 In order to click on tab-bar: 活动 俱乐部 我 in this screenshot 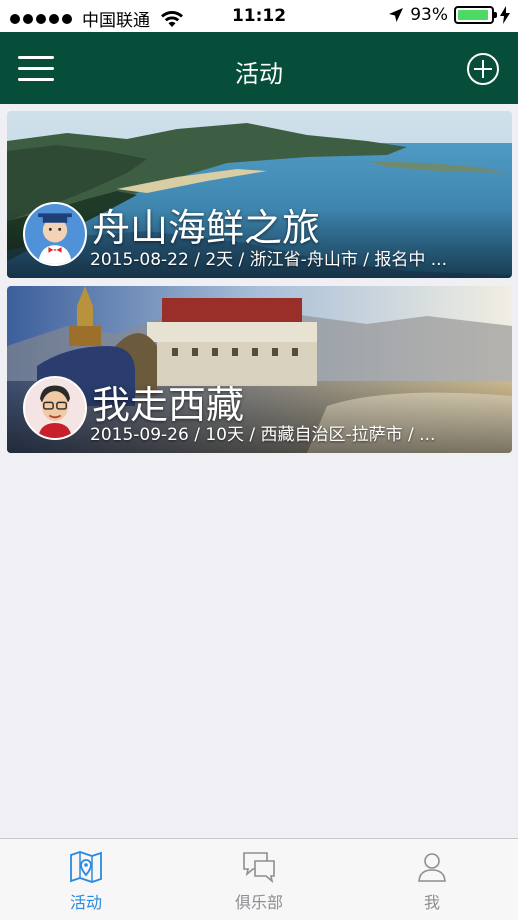, I will do `click(259, 879)`.